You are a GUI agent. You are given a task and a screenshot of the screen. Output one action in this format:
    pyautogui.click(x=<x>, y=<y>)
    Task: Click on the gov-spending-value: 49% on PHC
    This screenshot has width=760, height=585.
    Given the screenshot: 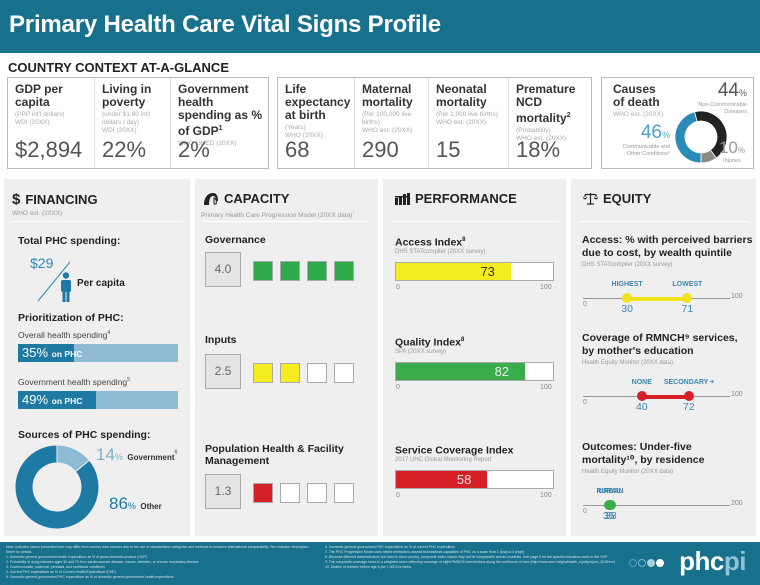 What is the action you would take?
    pyautogui.click(x=52, y=399)
    